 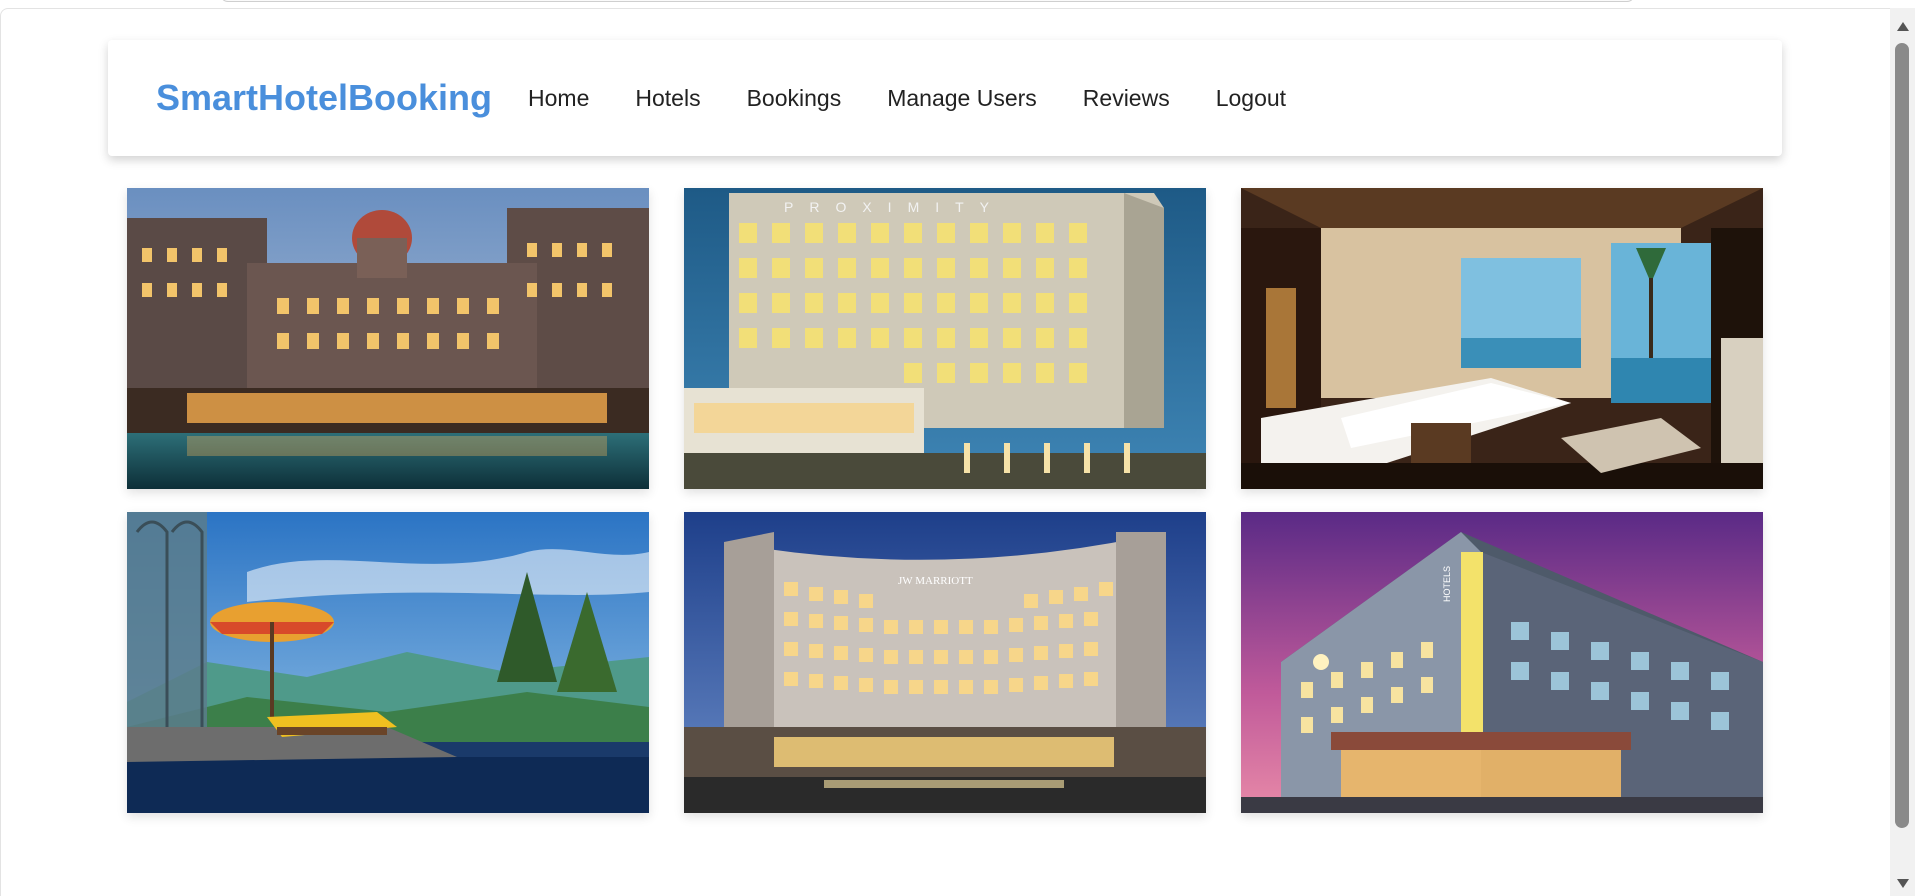 I want to click on hotels-sign: HOTELS, so click(x=1447, y=584).